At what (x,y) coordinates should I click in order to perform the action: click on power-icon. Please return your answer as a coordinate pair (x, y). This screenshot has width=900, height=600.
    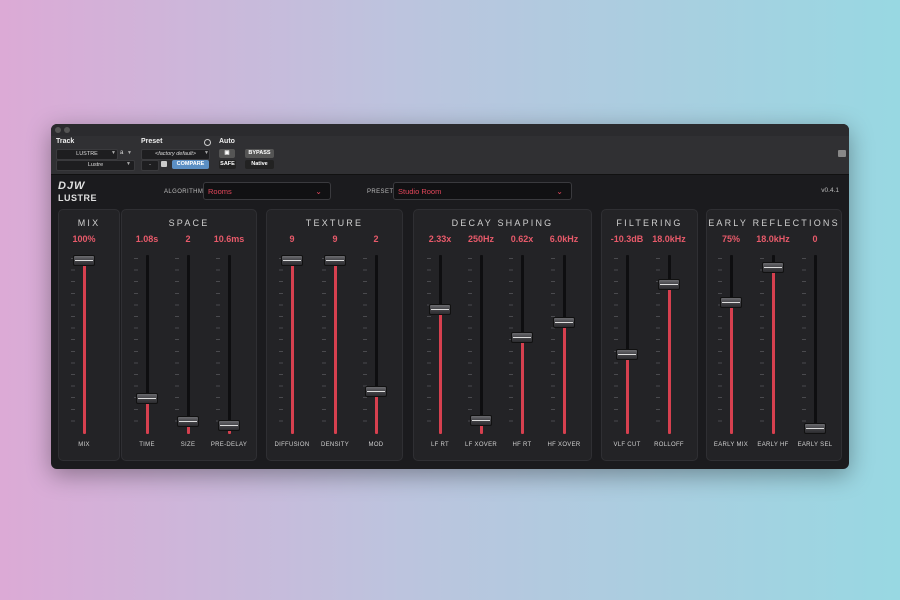
    Looking at the image, I should click on (207, 142).